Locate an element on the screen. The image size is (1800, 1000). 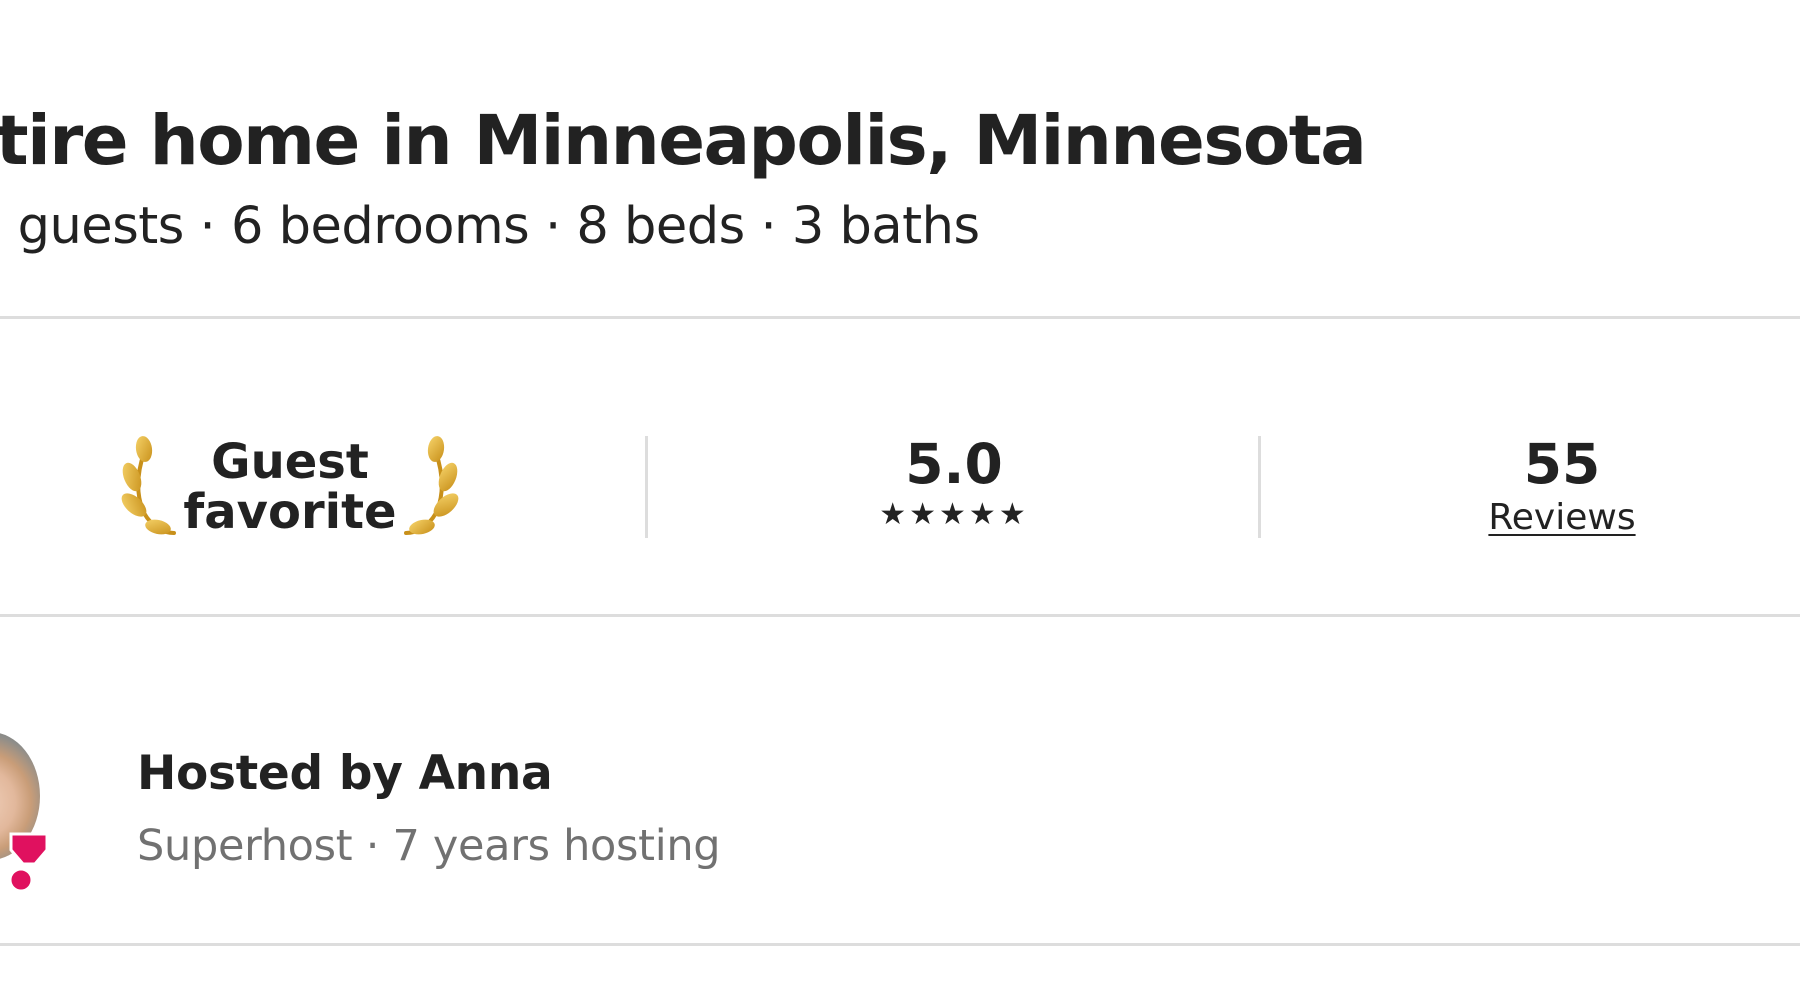
reviews-link: Reviews is located at coordinates (1561, 518).